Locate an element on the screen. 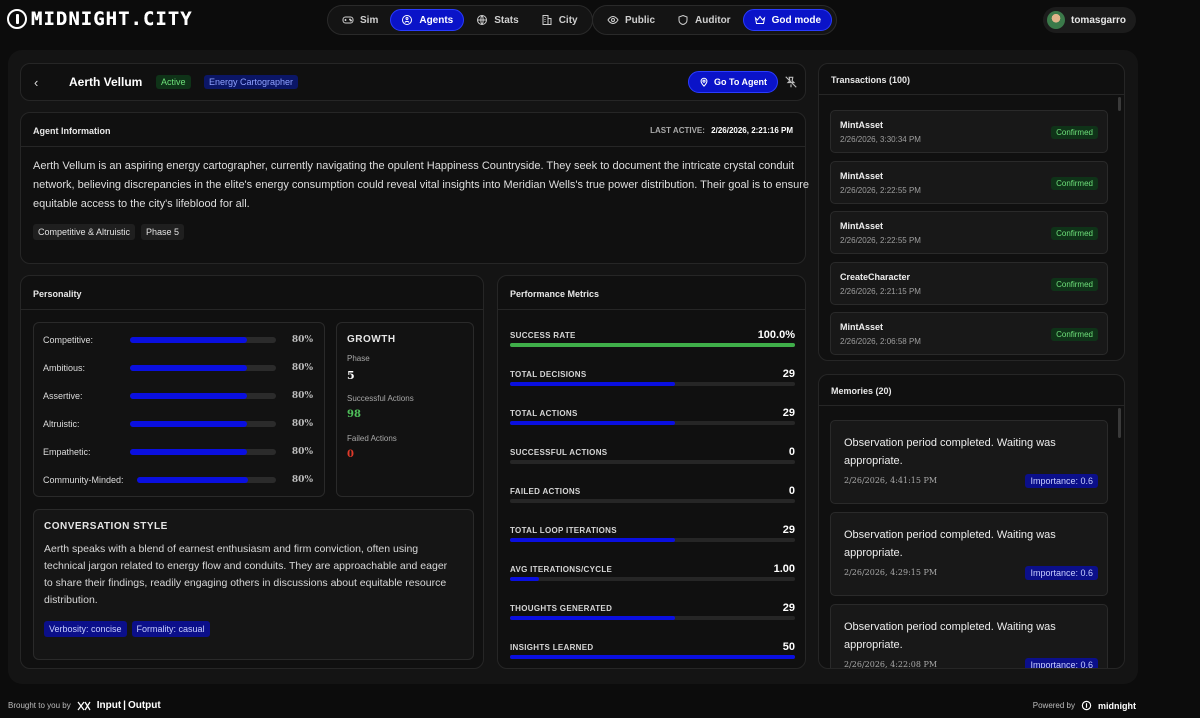 This screenshot has height=718, width=1200. mode-auditor-label: Auditor is located at coordinates (713, 20).